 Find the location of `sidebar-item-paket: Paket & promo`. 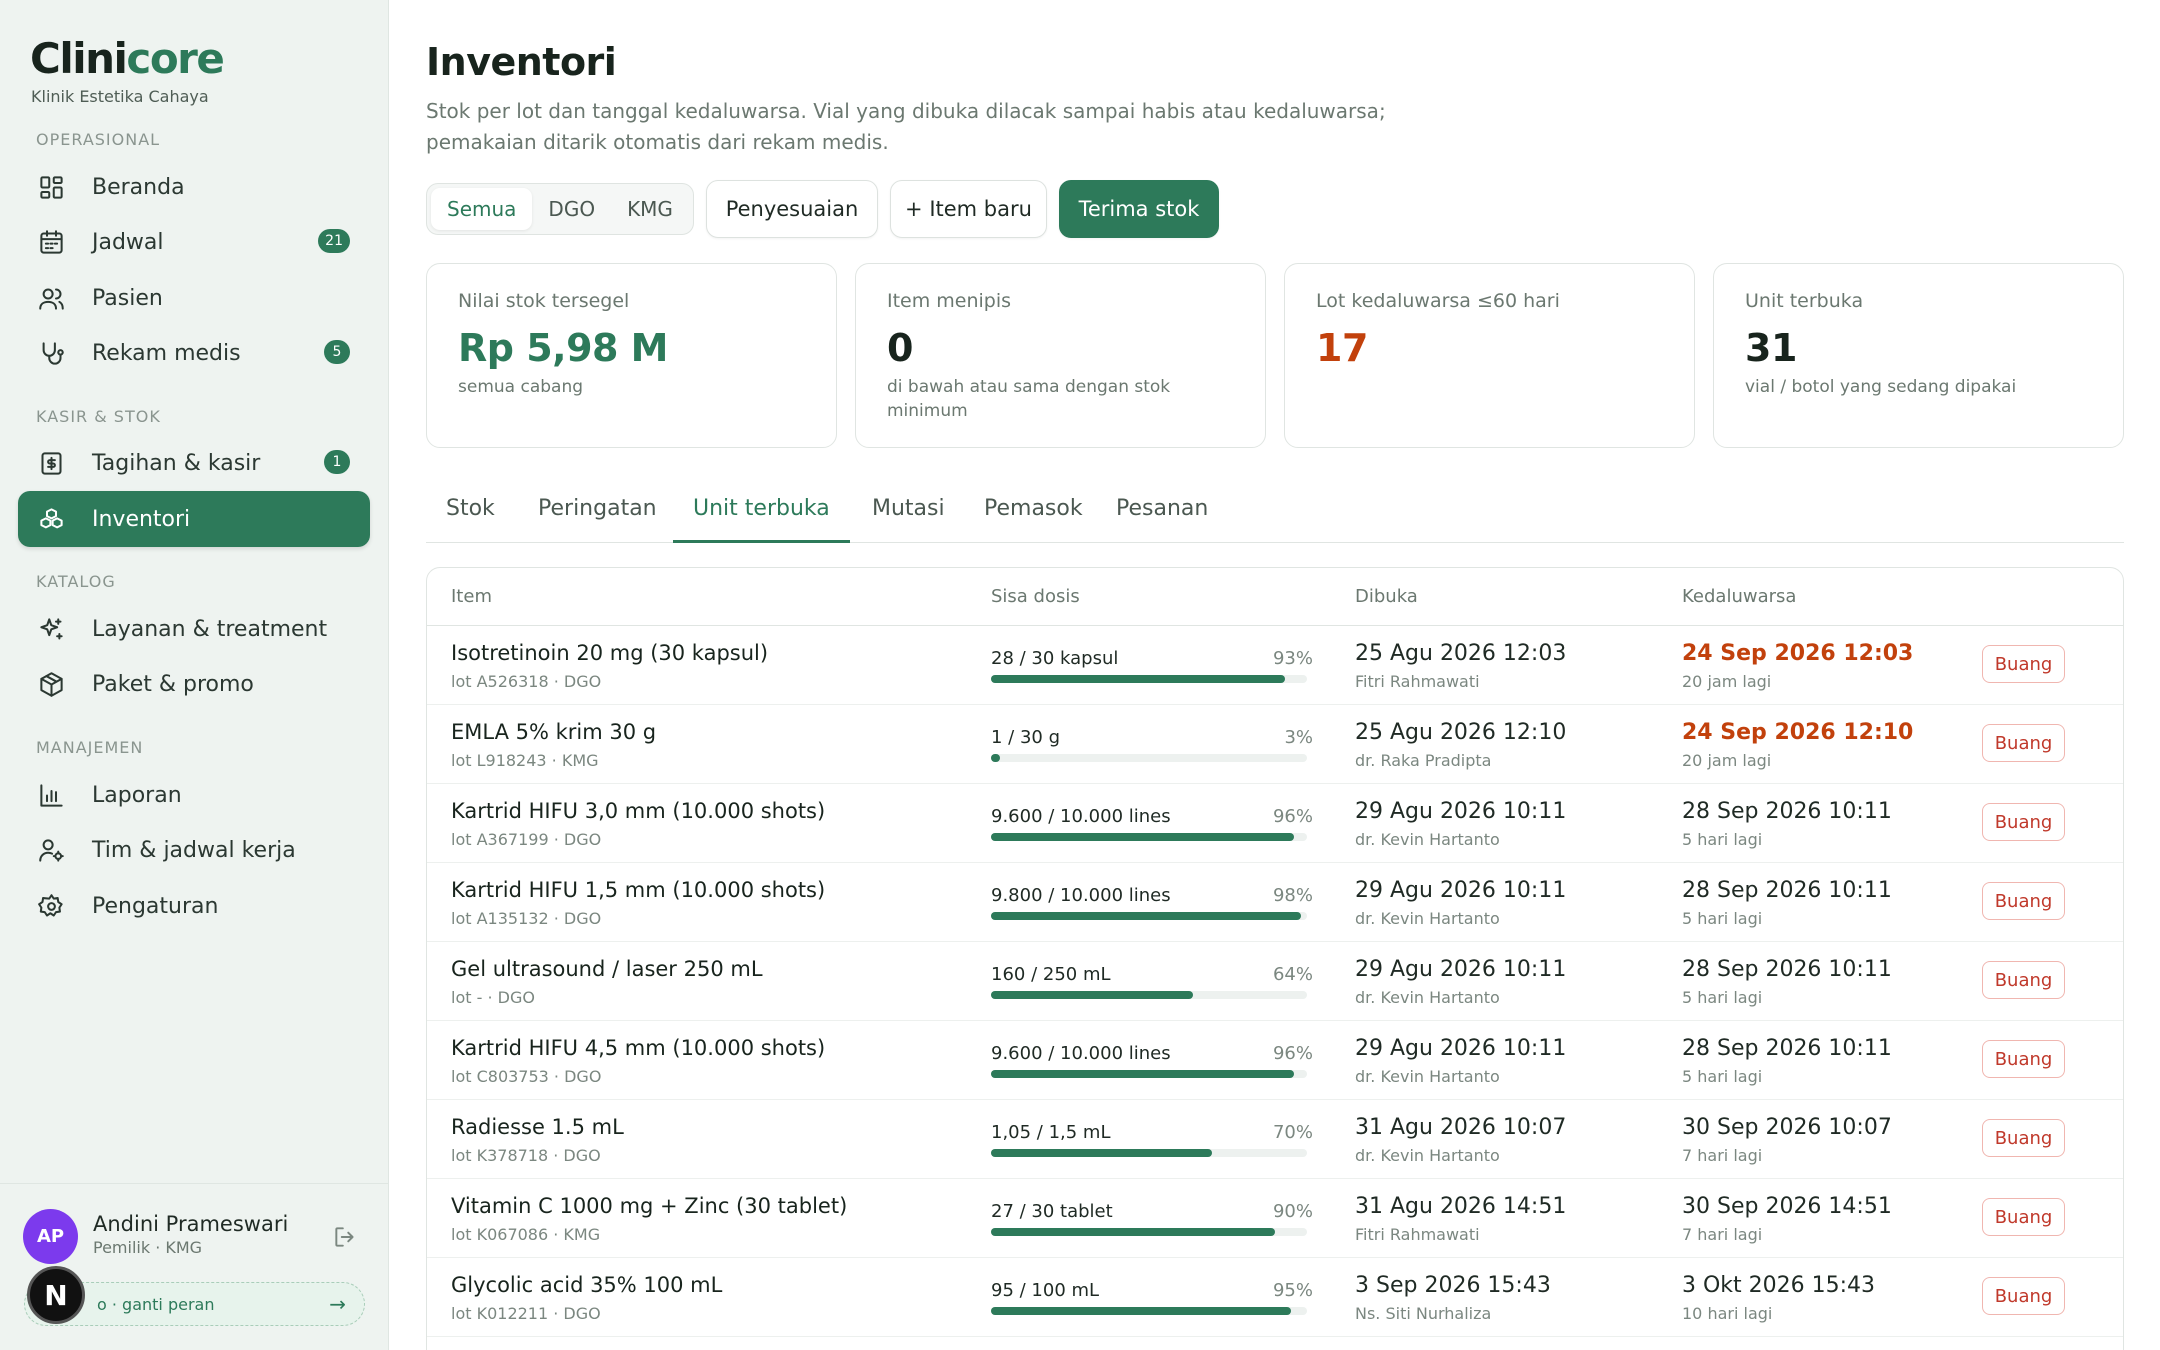

sidebar-item-paket: Paket & promo is located at coordinates (194, 684).